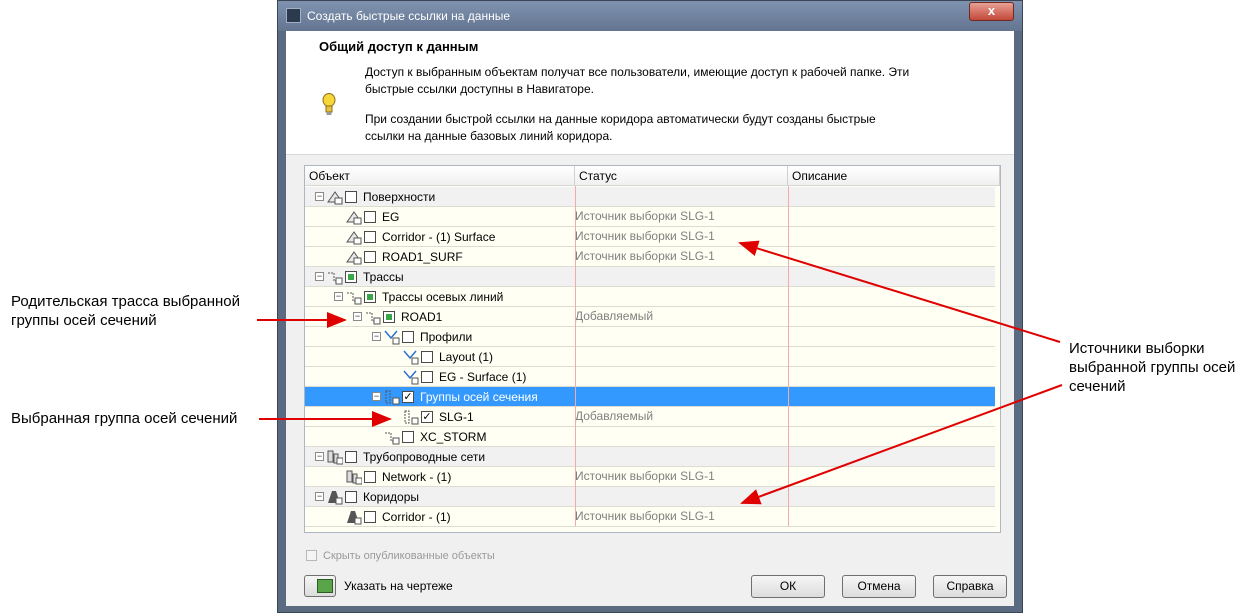 The image size is (1254, 613). What do you see at coordinates (899, 291) in the screenshot?
I see `arrow-sources-upper` at bounding box center [899, 291].